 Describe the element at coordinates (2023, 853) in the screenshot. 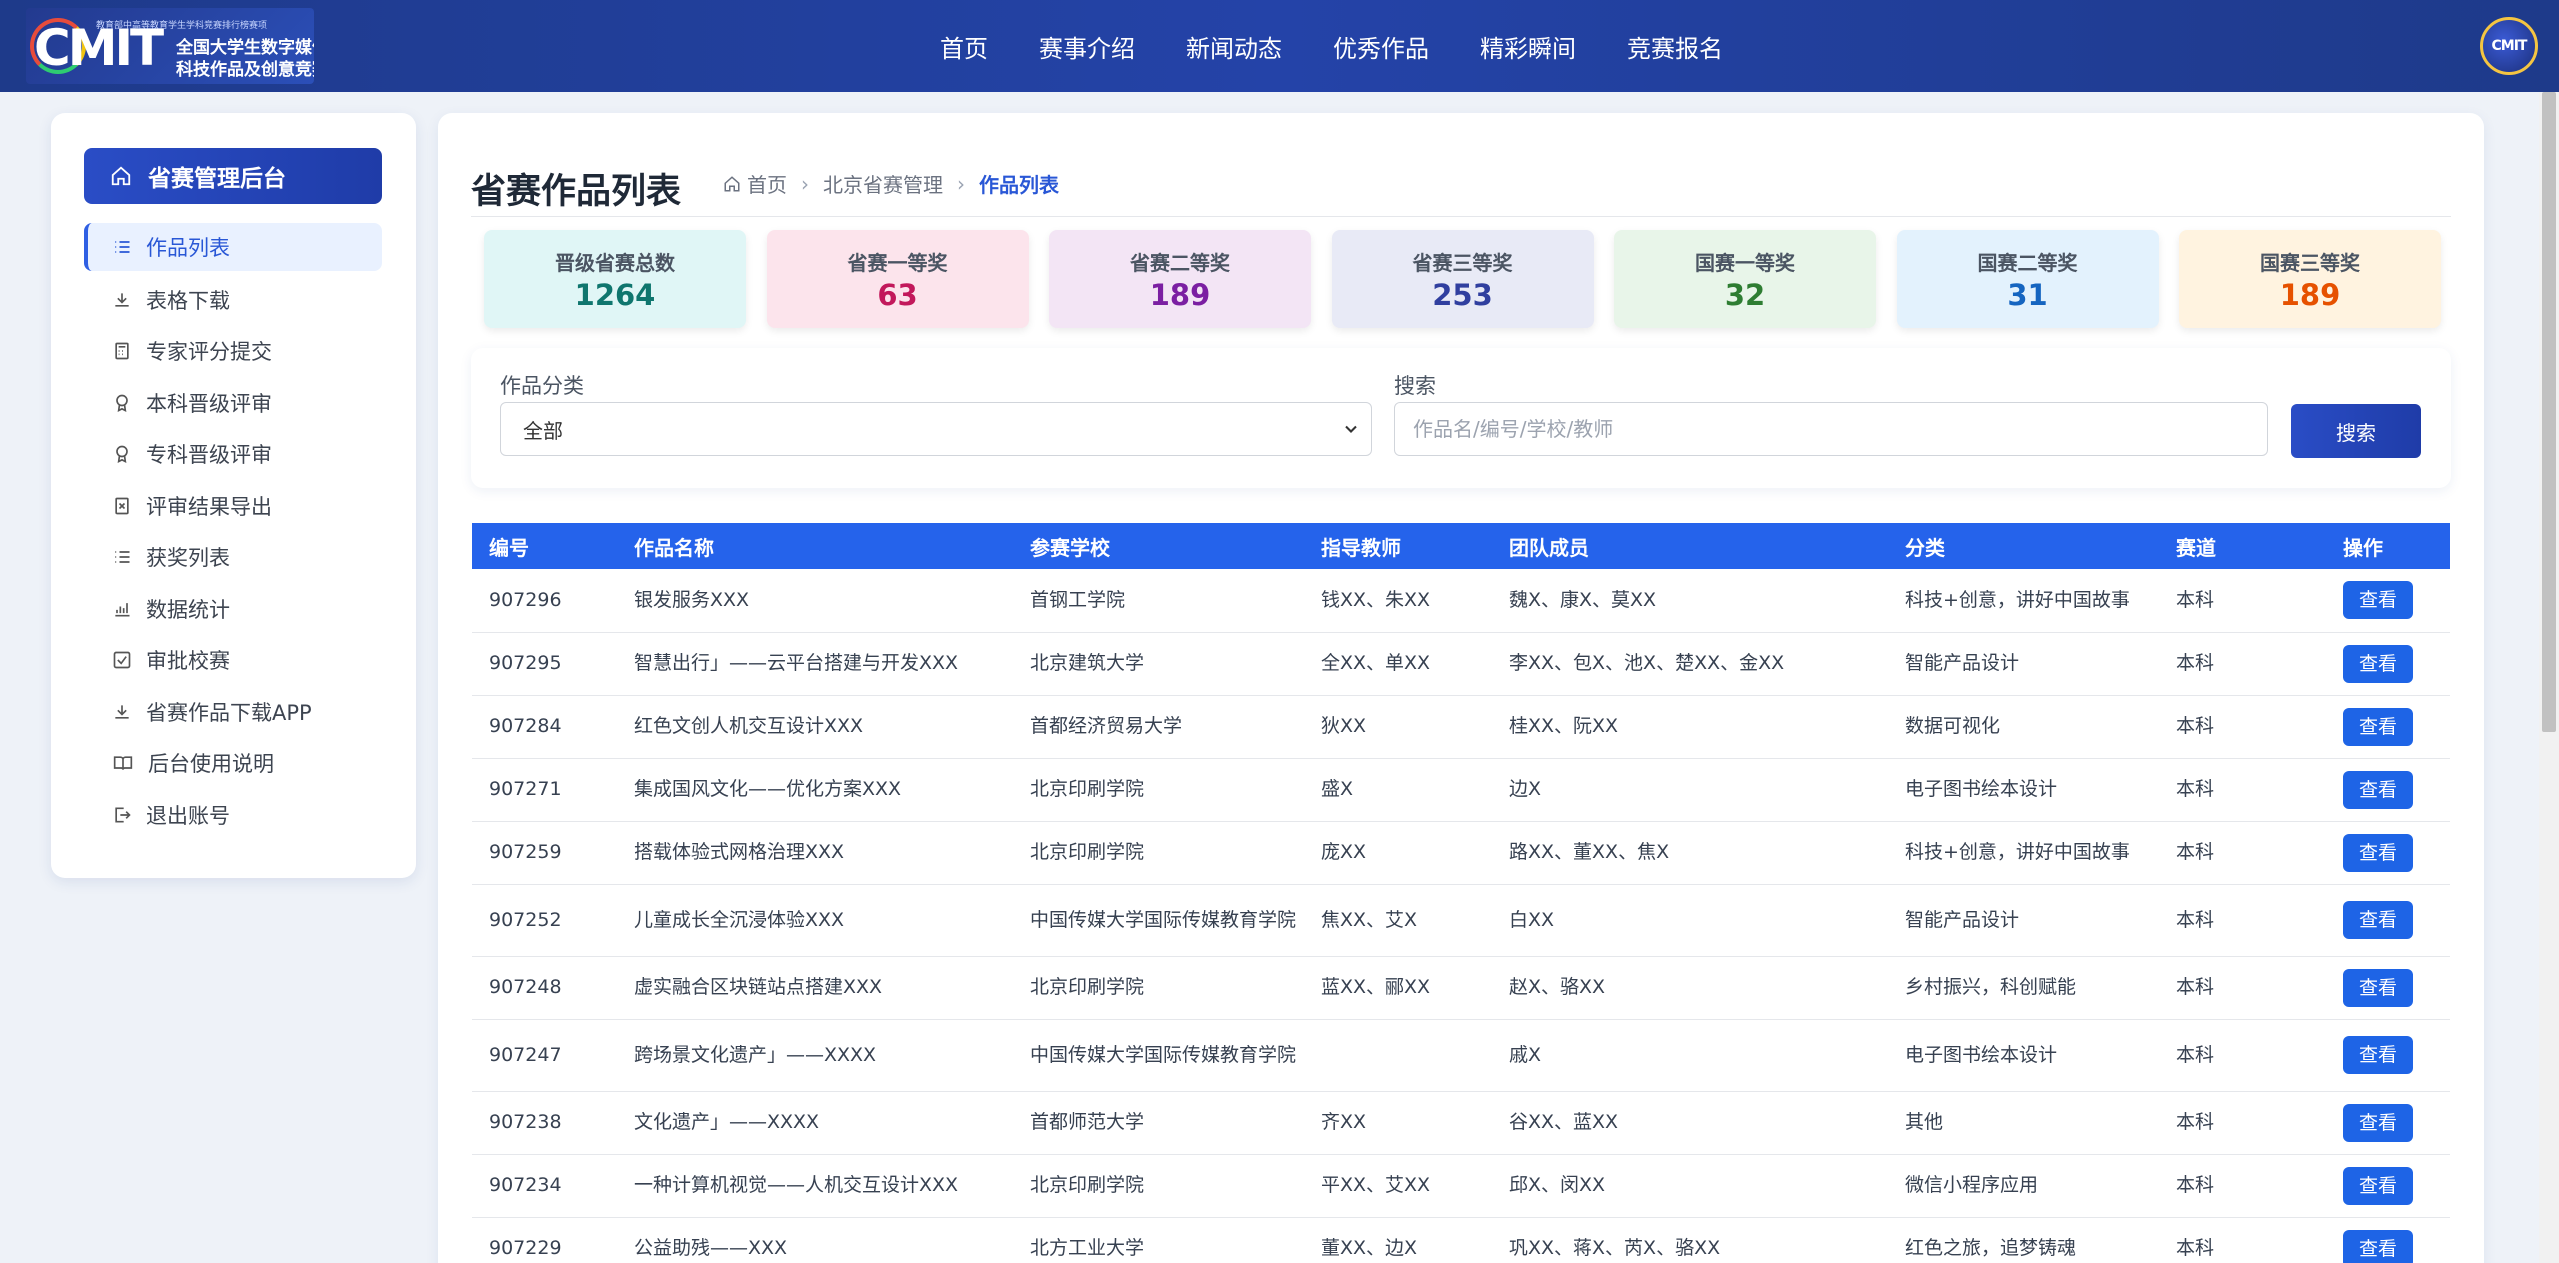

I see `cell-category: 科技+创意，讲好中国故事` at that location.